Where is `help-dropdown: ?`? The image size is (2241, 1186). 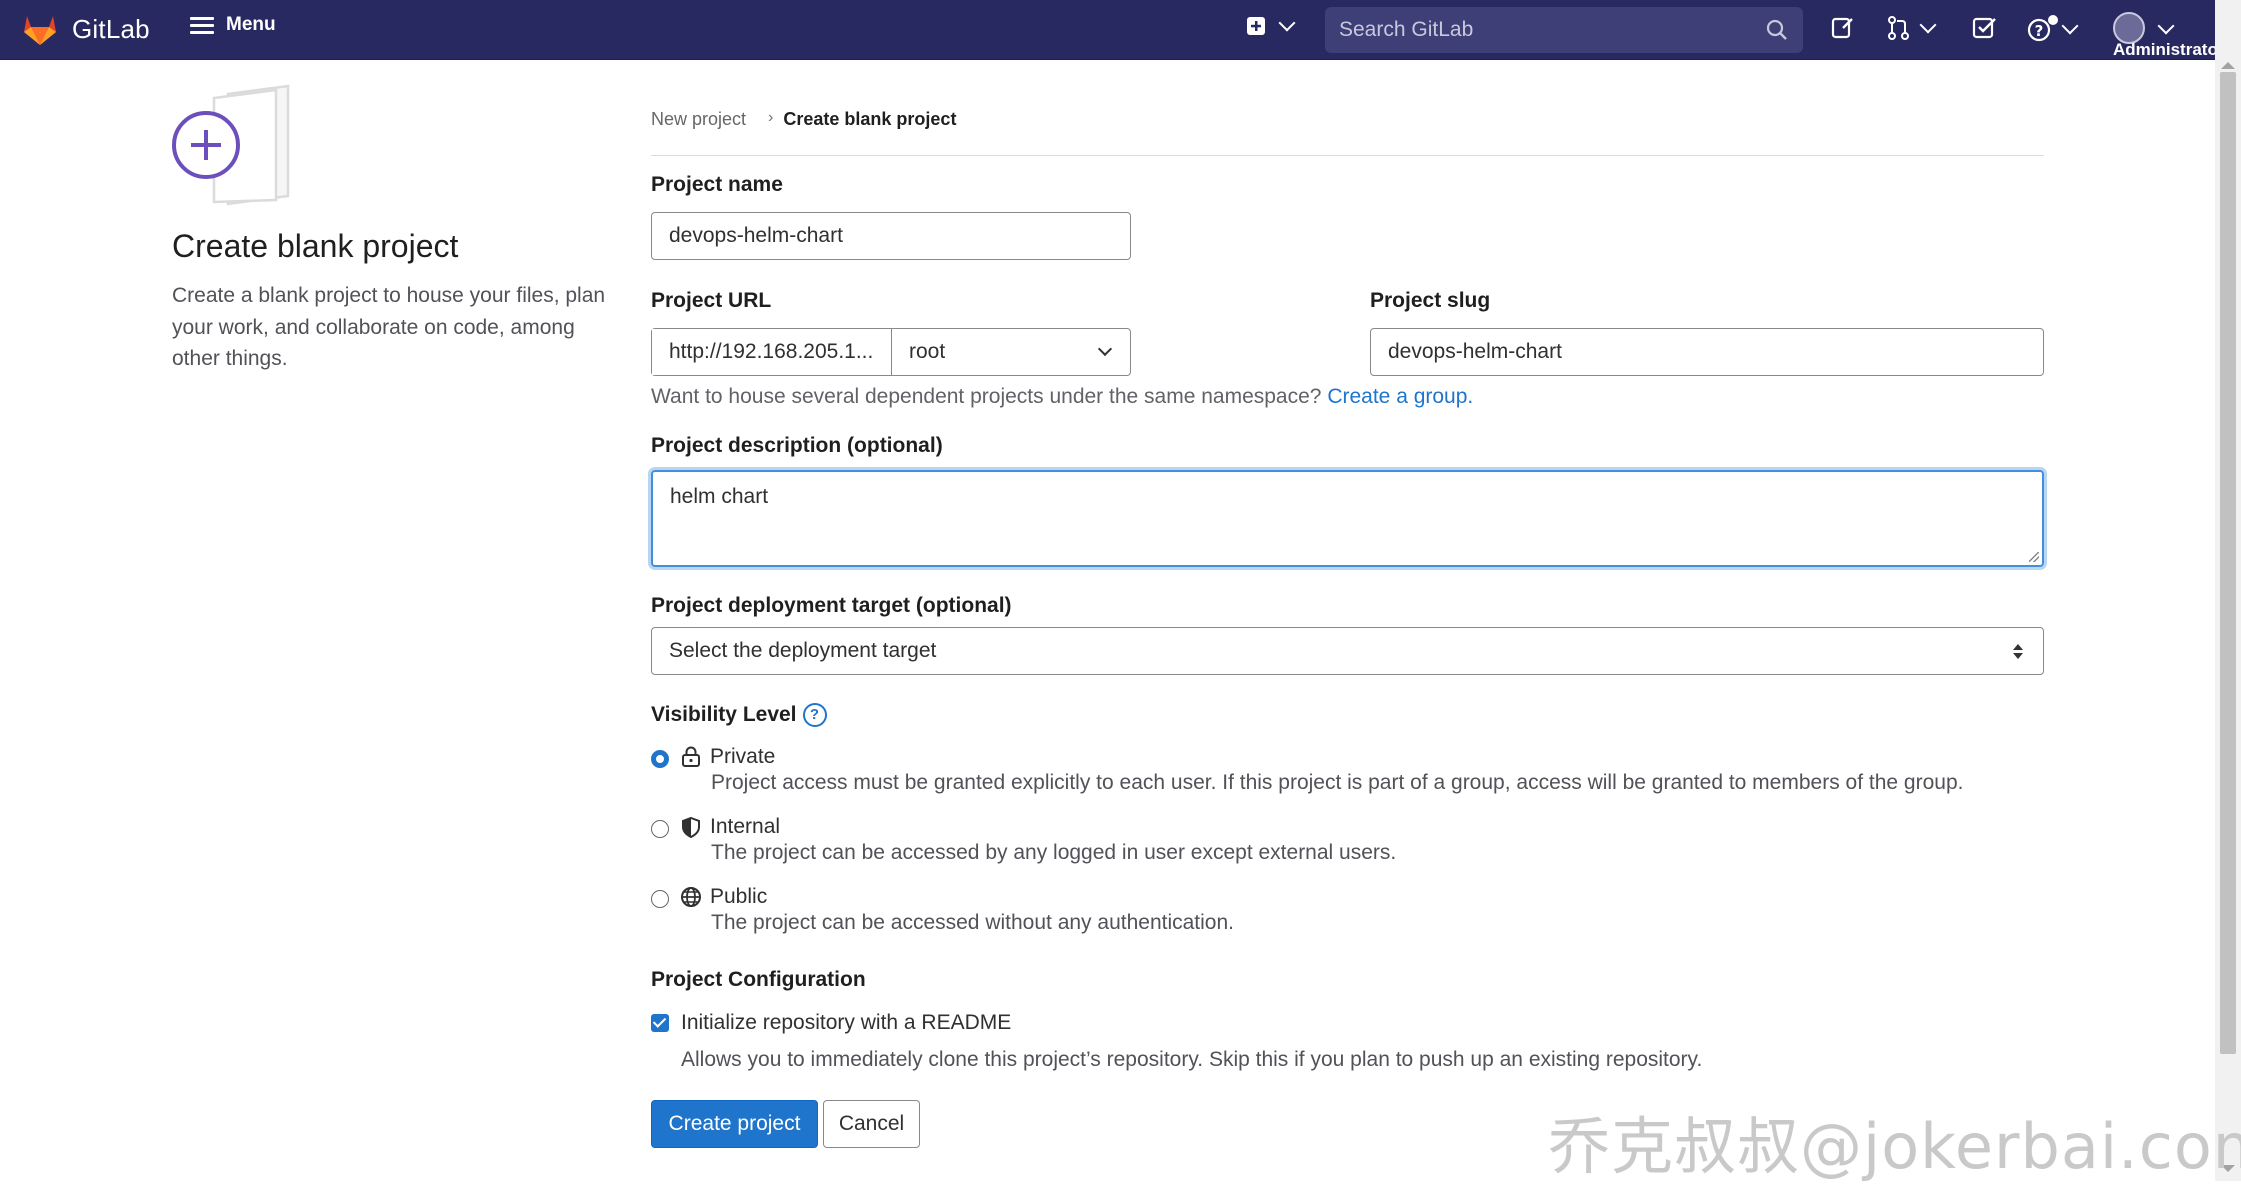 help-dropdown: ? is located at coordinates (2052, 29).